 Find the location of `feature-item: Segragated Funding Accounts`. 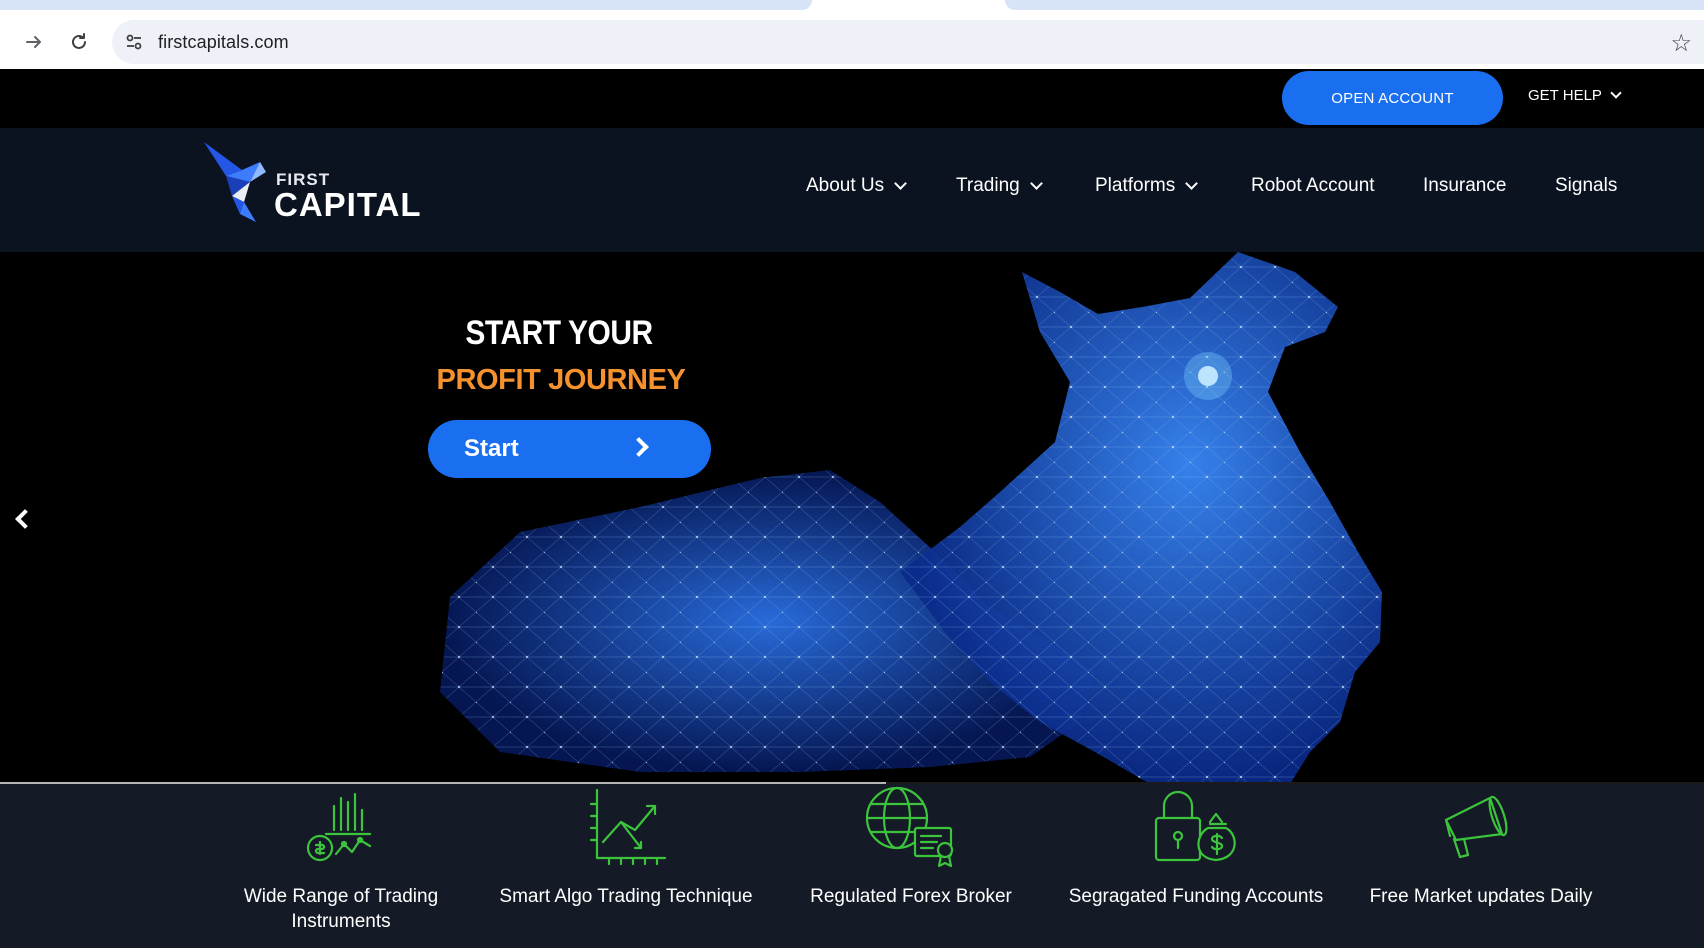

feature-item: Segragated Funding Accounts is located at coordinates (1196, 845).